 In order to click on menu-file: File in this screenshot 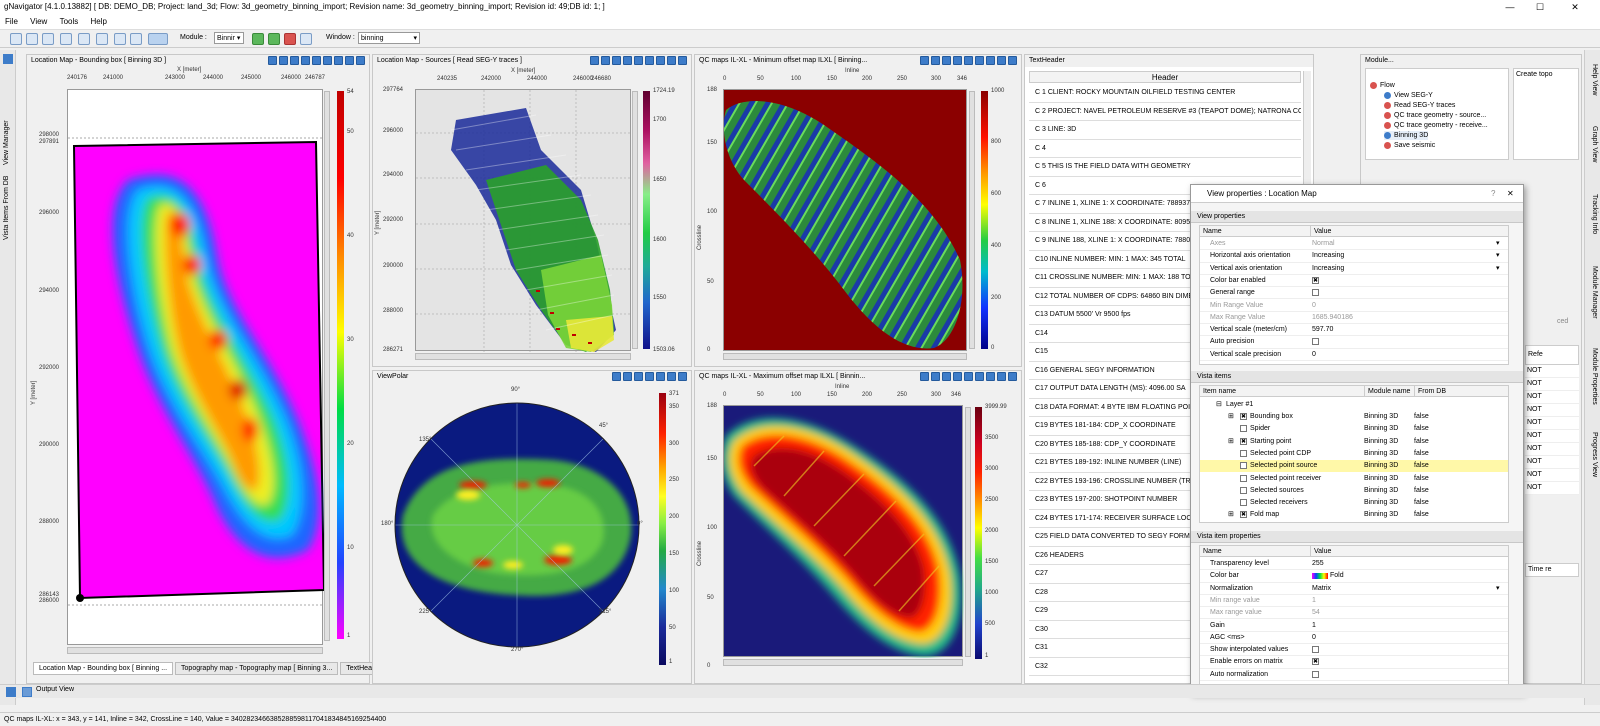, I will do `click(11, 22)`.